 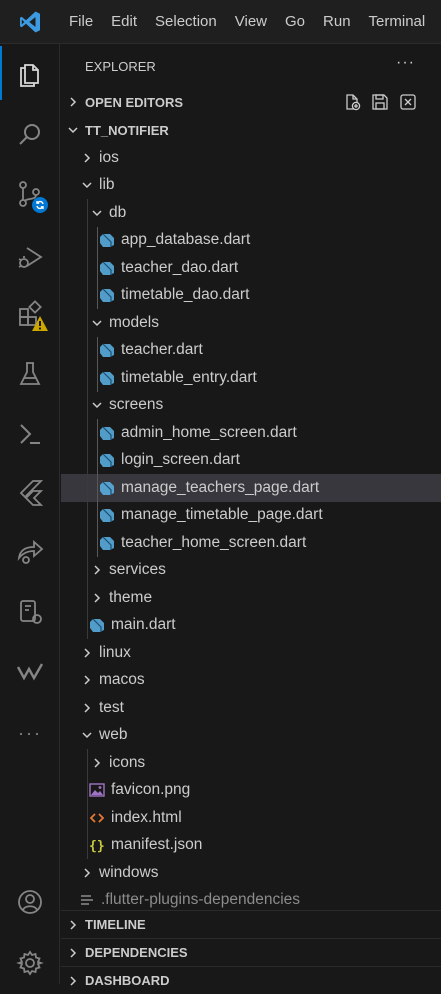 I want to click on menu-edit: Edit, so click(x=124, y=22).